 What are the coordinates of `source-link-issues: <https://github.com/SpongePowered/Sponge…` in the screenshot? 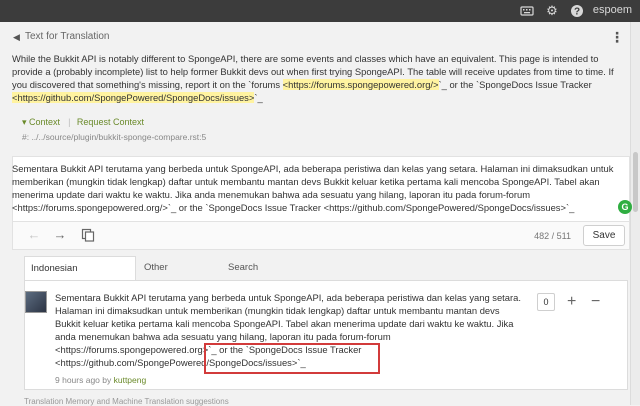 It's located at (133, 97).